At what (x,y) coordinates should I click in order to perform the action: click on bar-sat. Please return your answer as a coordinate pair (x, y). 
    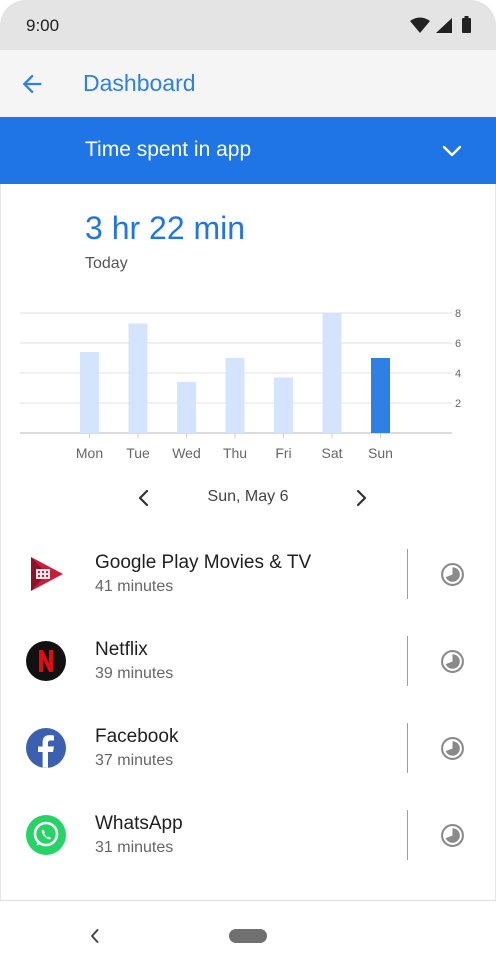
    Looking at the image, I should click on (332, 373).